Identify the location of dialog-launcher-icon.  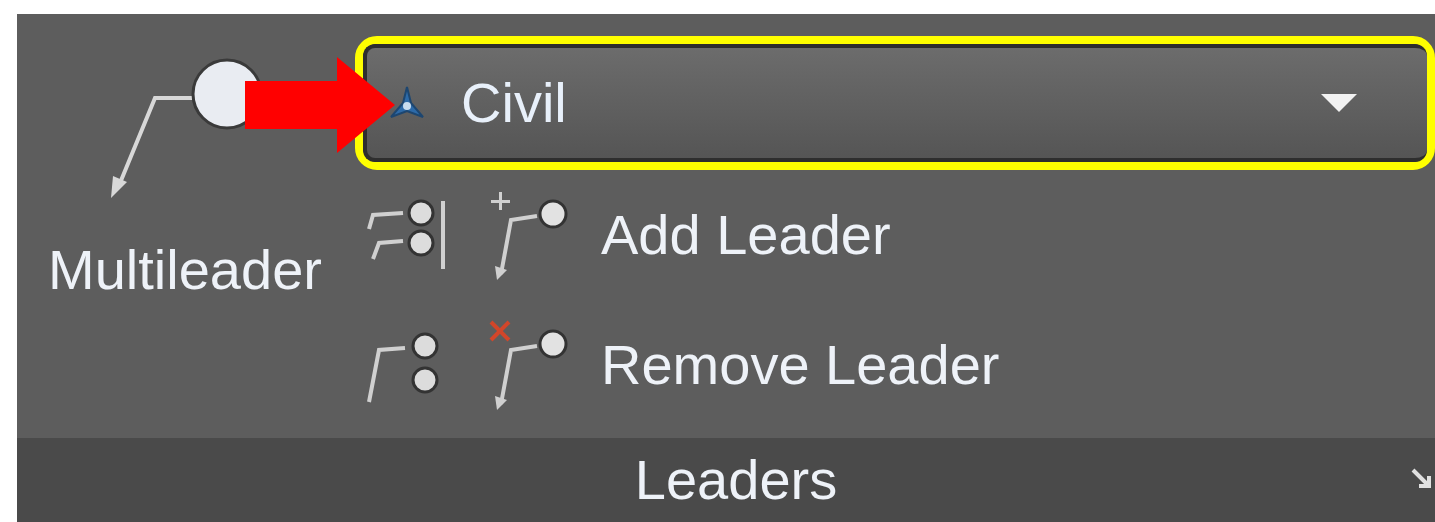
(1422, 479).